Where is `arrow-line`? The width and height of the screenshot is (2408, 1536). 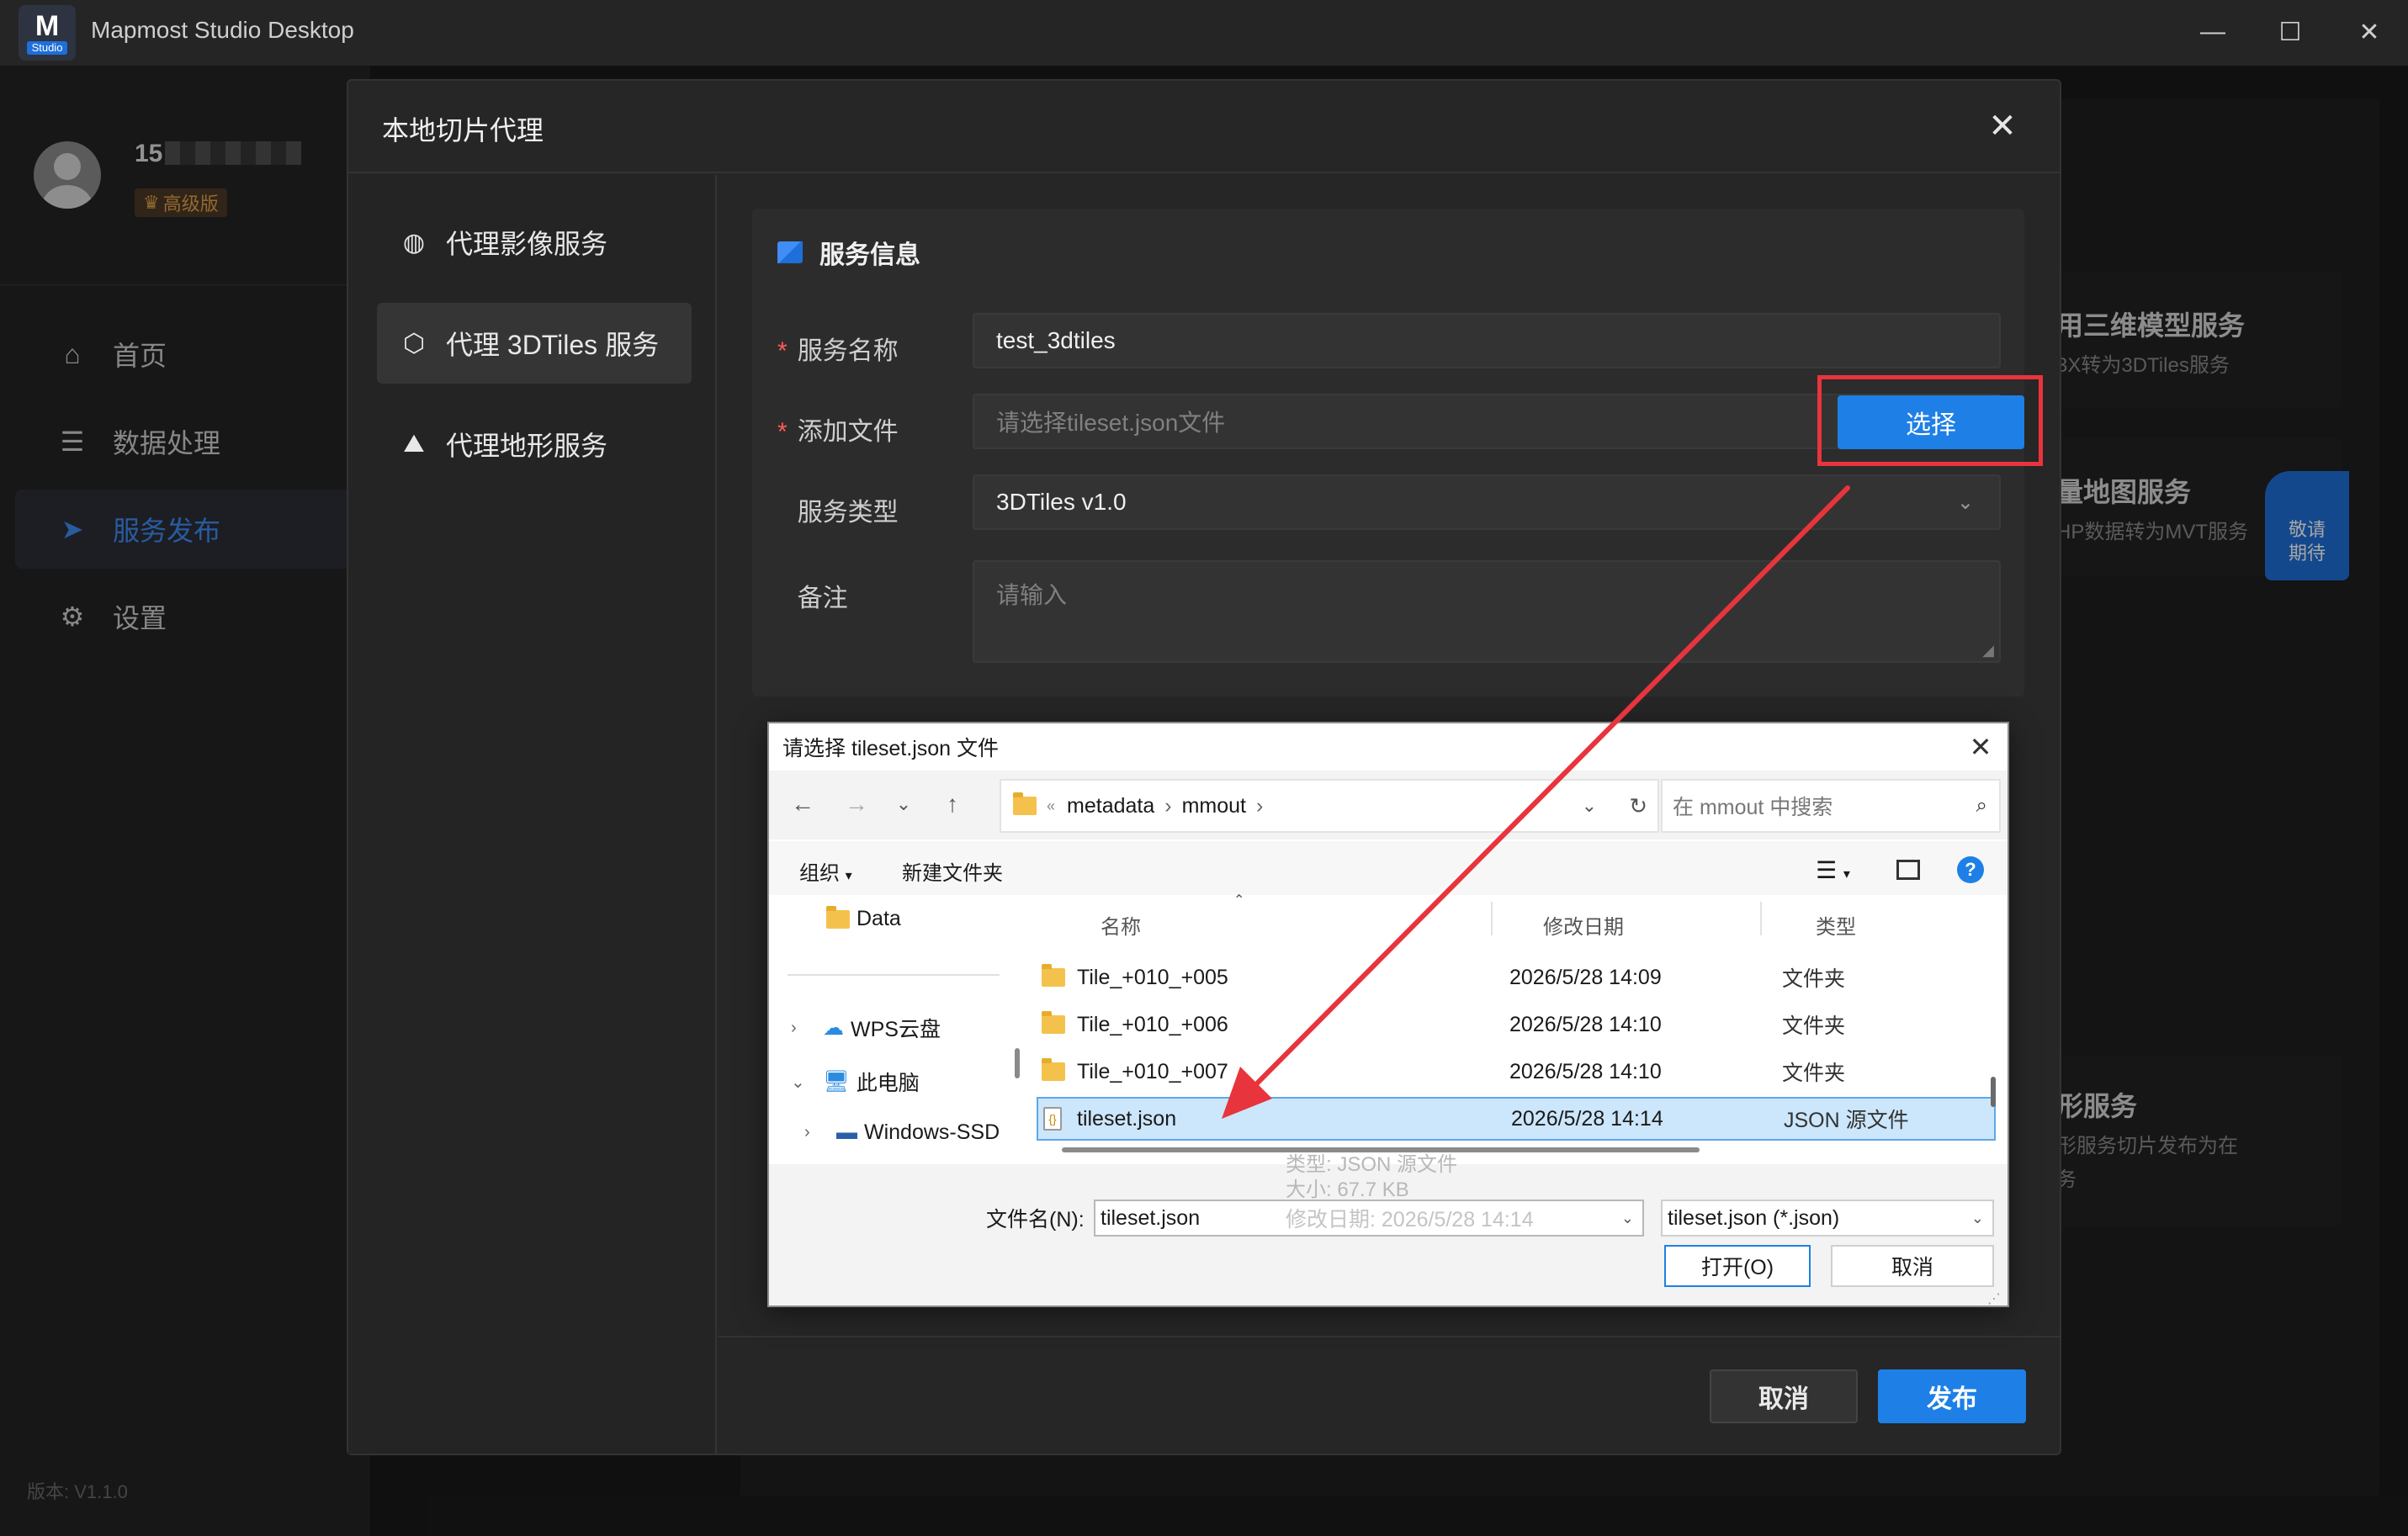 arrow-line is located at coordinates (1550, 787).